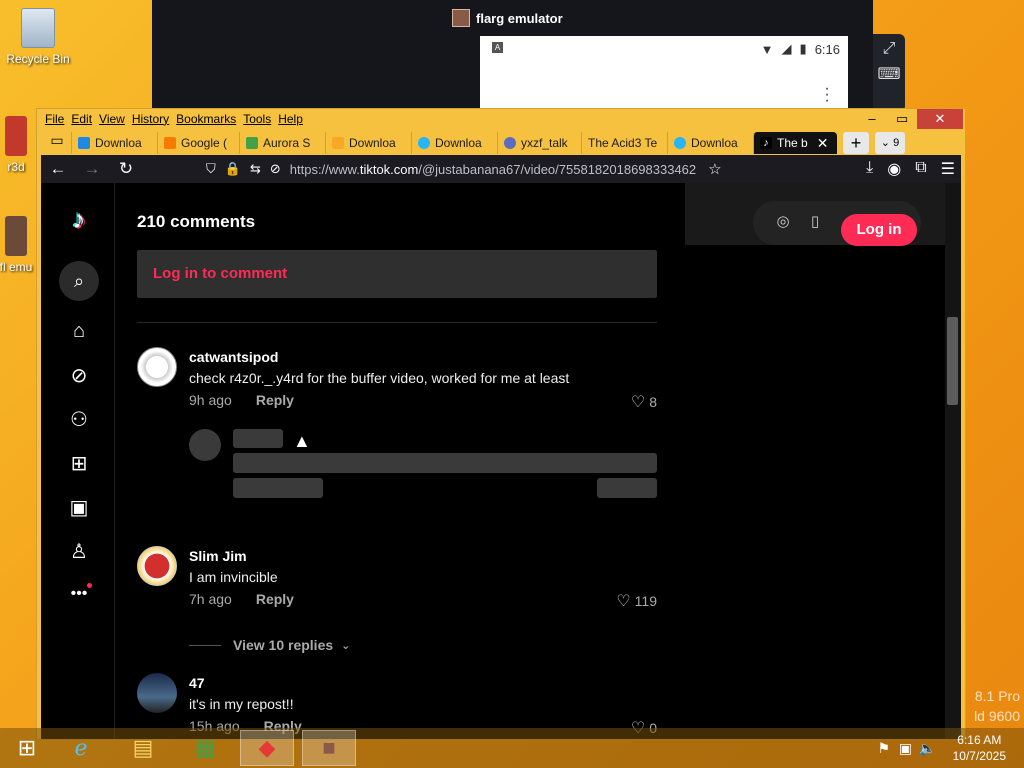 This screenshot has height=768, width=1024. Describe the element at coordinates (81, 119) in the screenshot. I see `menu-edit: Edit` at that location.